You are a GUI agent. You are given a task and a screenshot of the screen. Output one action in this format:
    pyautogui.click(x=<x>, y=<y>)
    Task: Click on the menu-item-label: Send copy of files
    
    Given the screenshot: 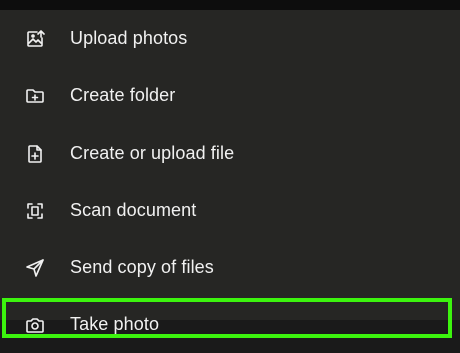 What is the action you would take?
    pyautogui.click(x=142, y=267)
    